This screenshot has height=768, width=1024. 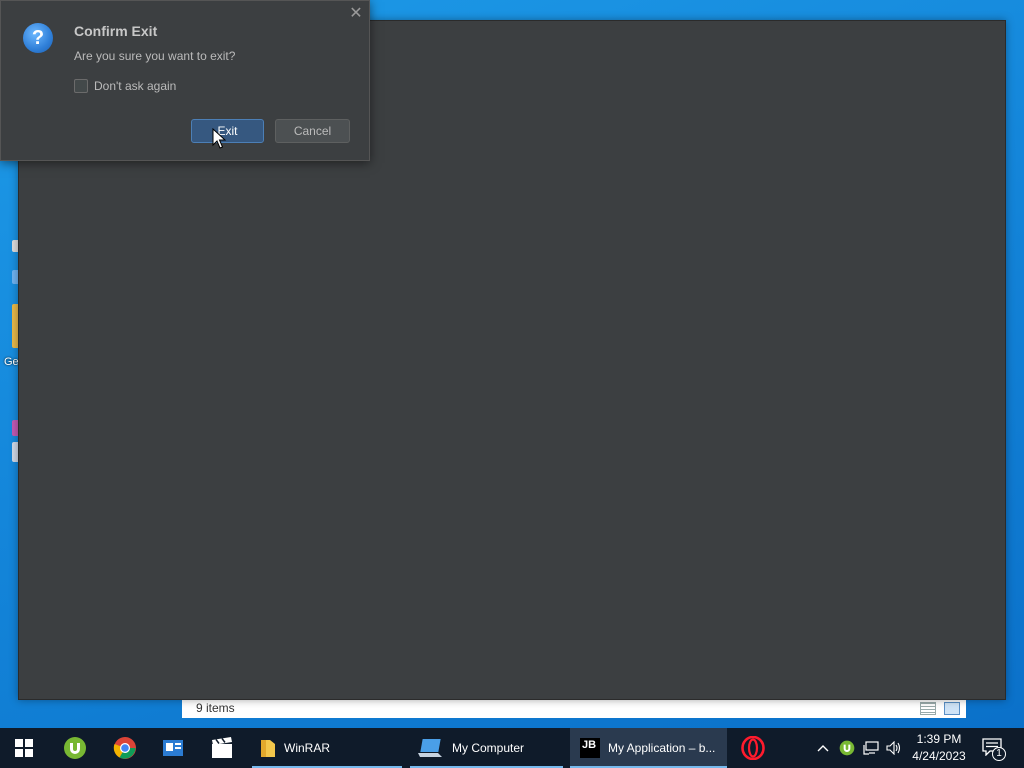 I want to click on video-editor-icon, so click(x=222, y=747).